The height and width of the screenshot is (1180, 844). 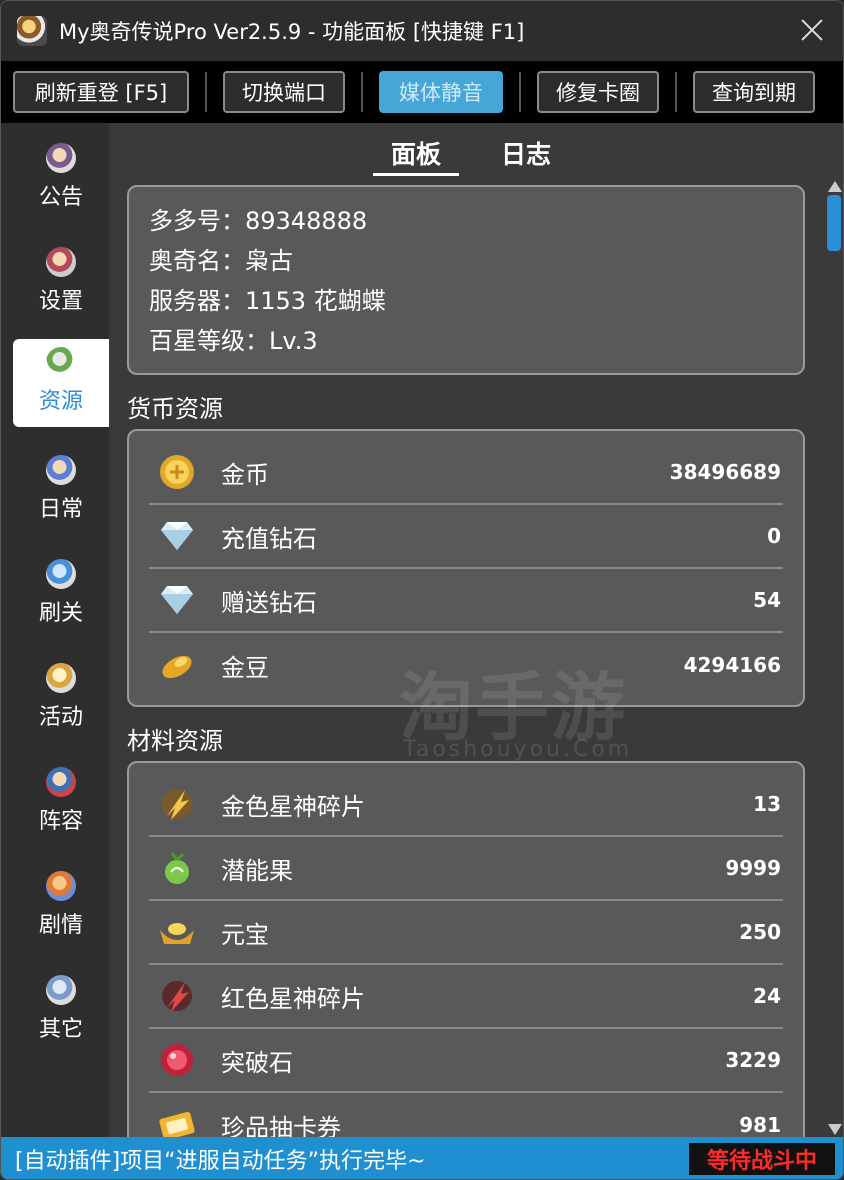 What do you see at coordinates (466, 933) in the screenshot?
I see `list-item: 元宝 250` at bounding box center [466, 933].